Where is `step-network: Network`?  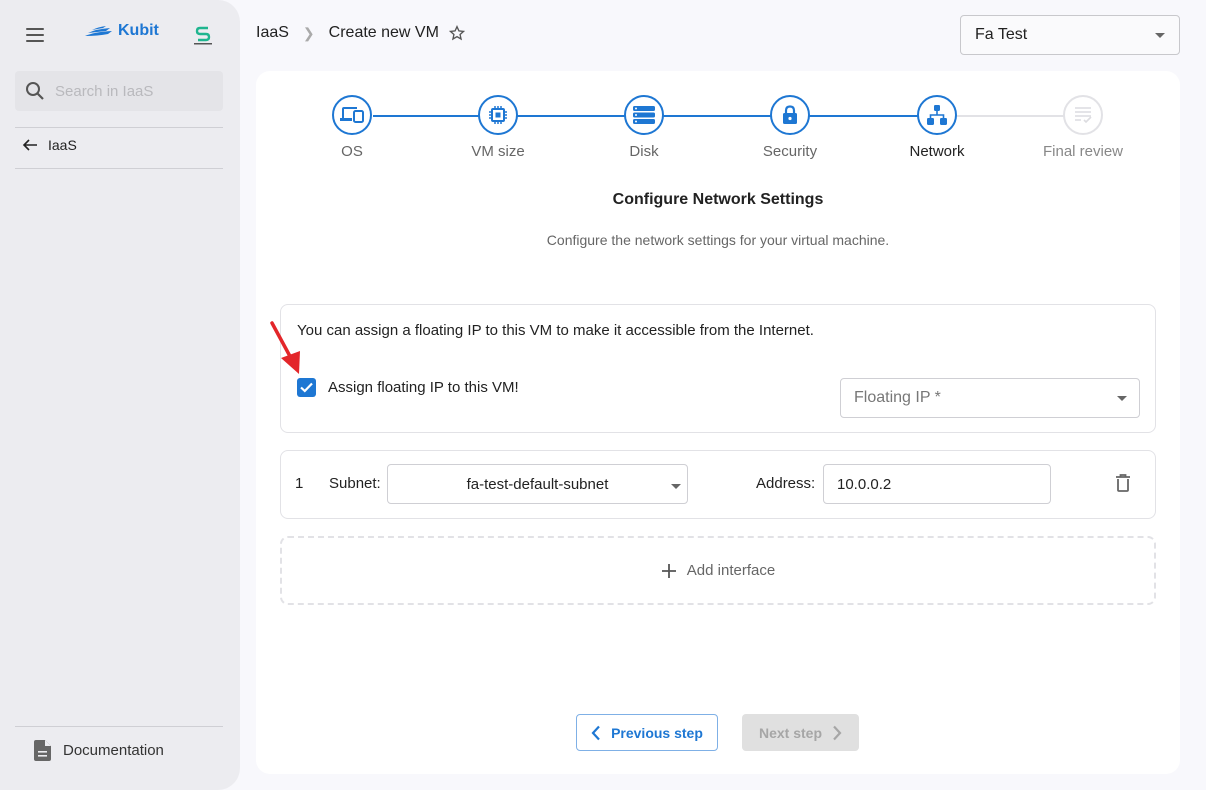
step-network: Network is located at coordinates (937, 127).